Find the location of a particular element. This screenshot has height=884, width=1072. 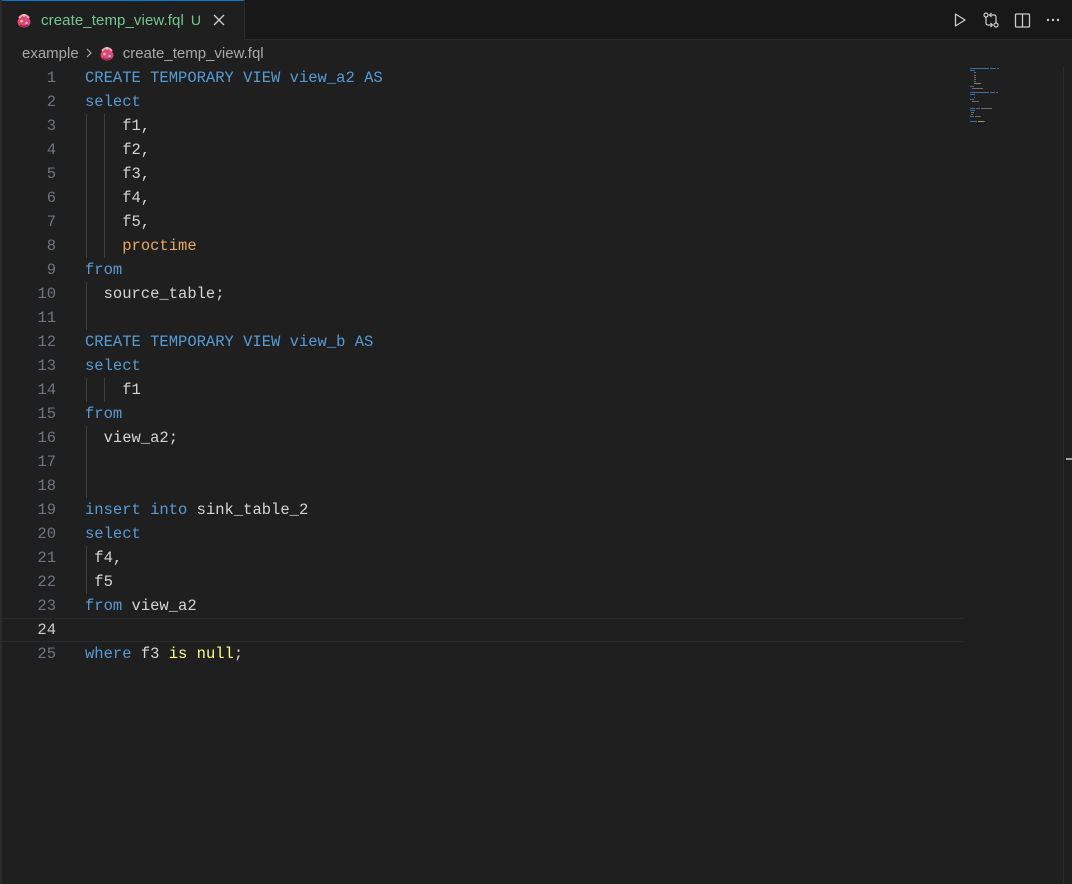

code-line: 15 from is located at coordinates (481, 414).